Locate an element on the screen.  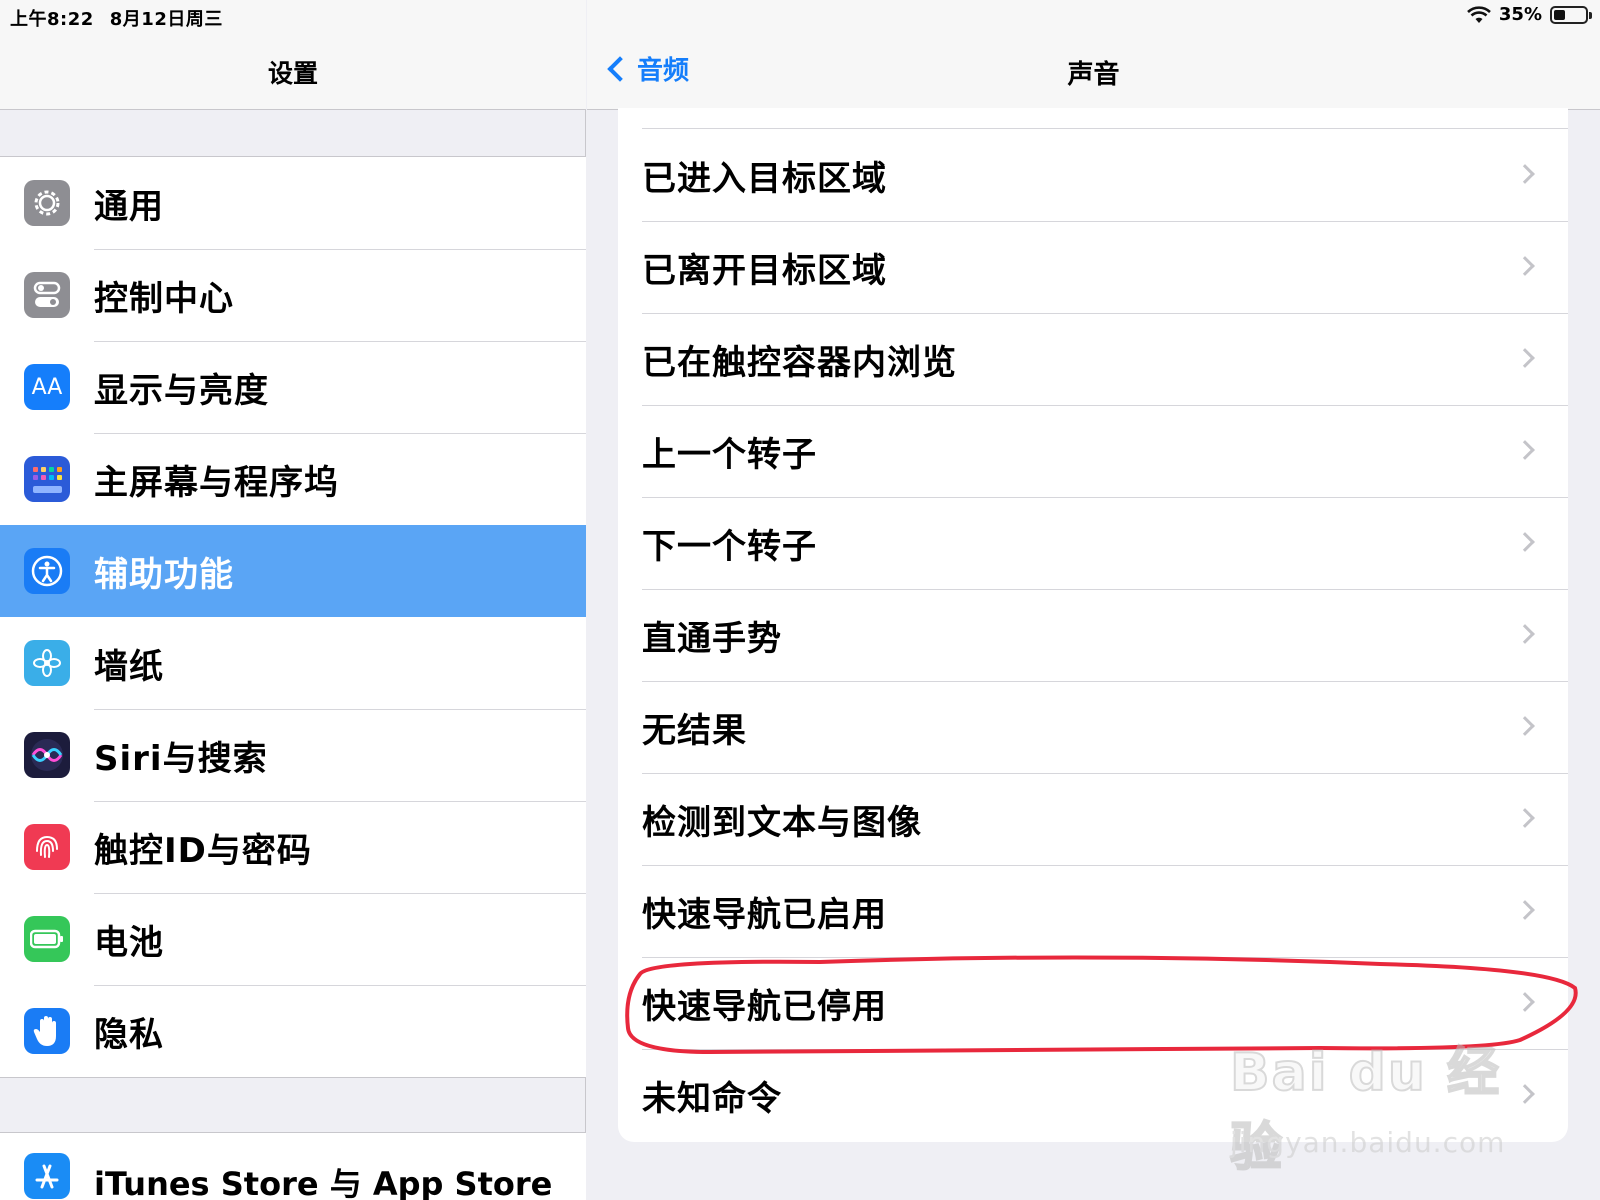
sidebar-item-battery: 电池 is located at coordinates (293, 939).